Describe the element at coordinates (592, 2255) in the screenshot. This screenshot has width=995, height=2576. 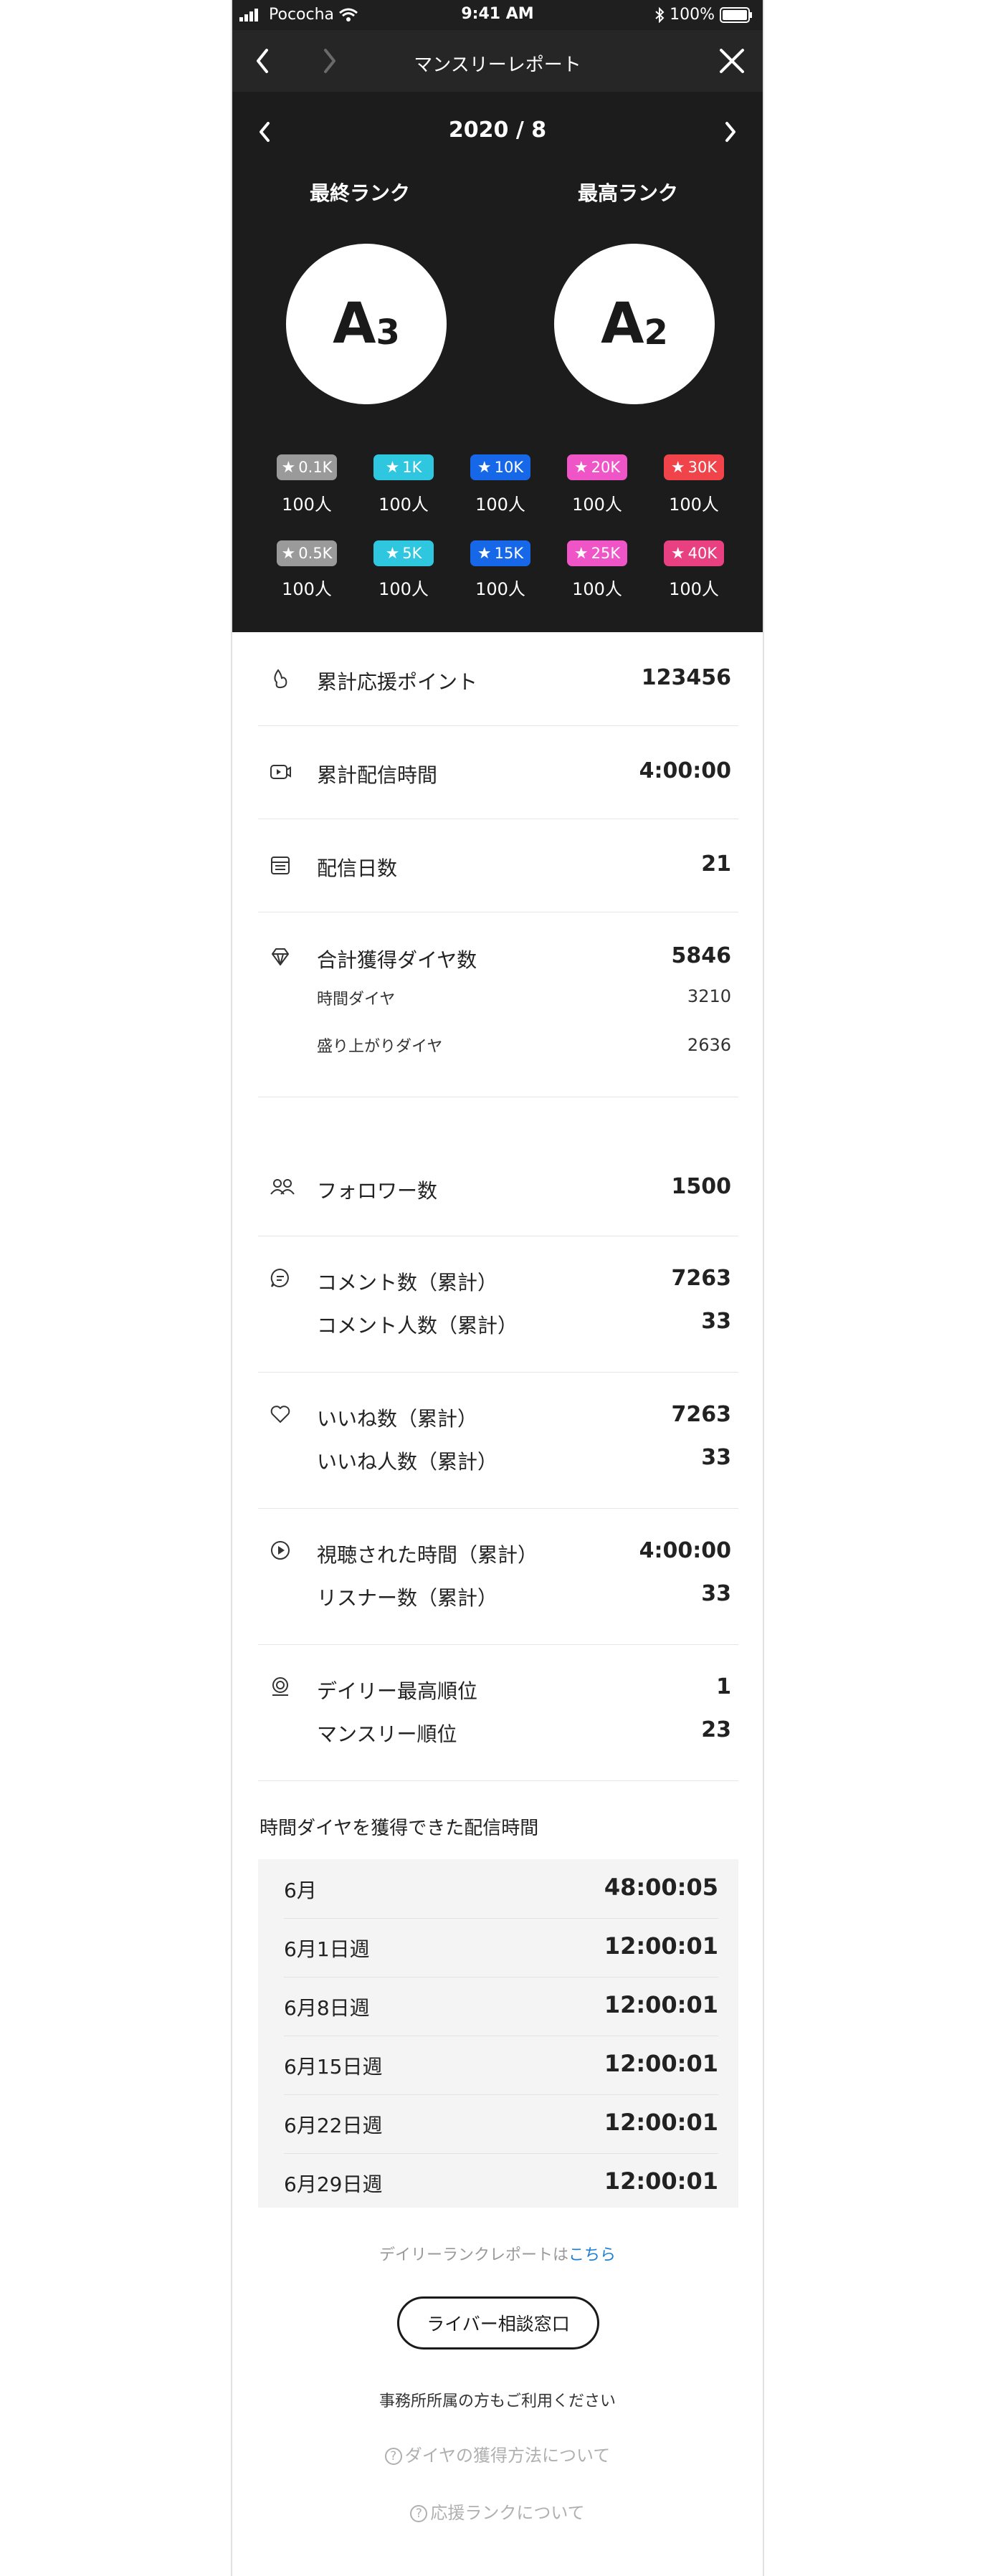
I see `daily-report-link: こちら` at that location.